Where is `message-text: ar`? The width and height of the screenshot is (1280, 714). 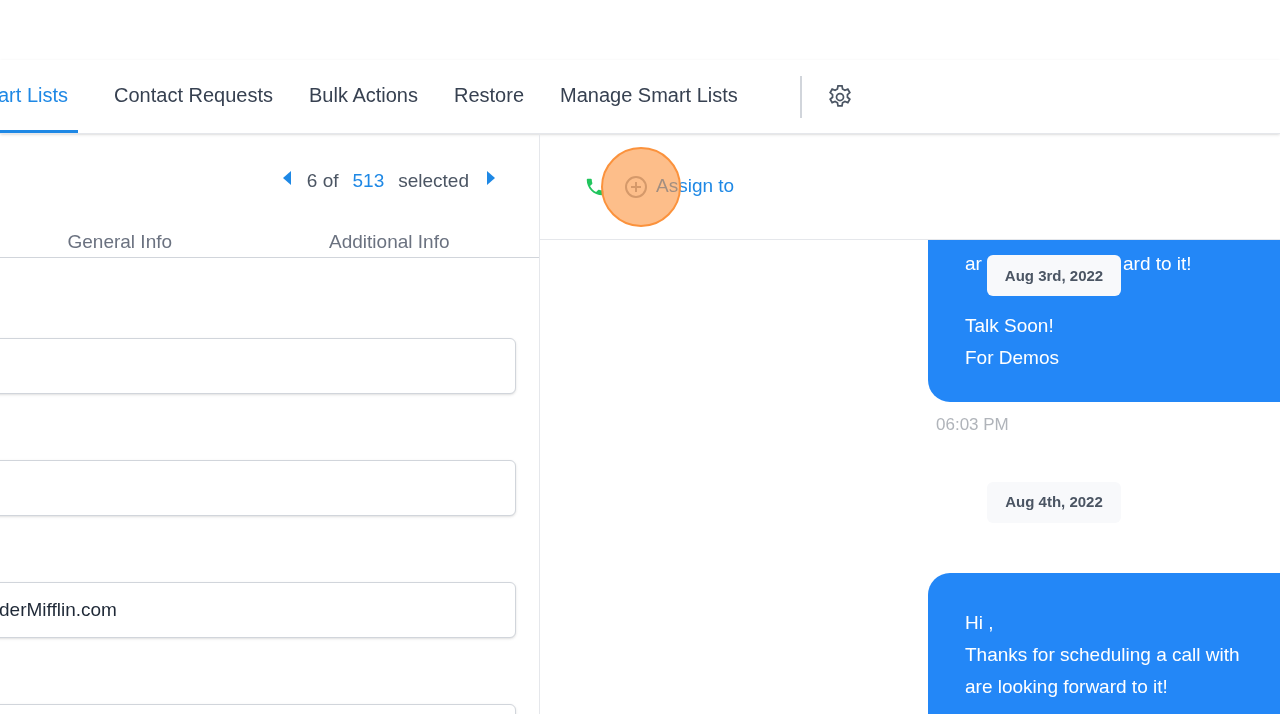 message-text: ar is located at coordinates (973, 263).